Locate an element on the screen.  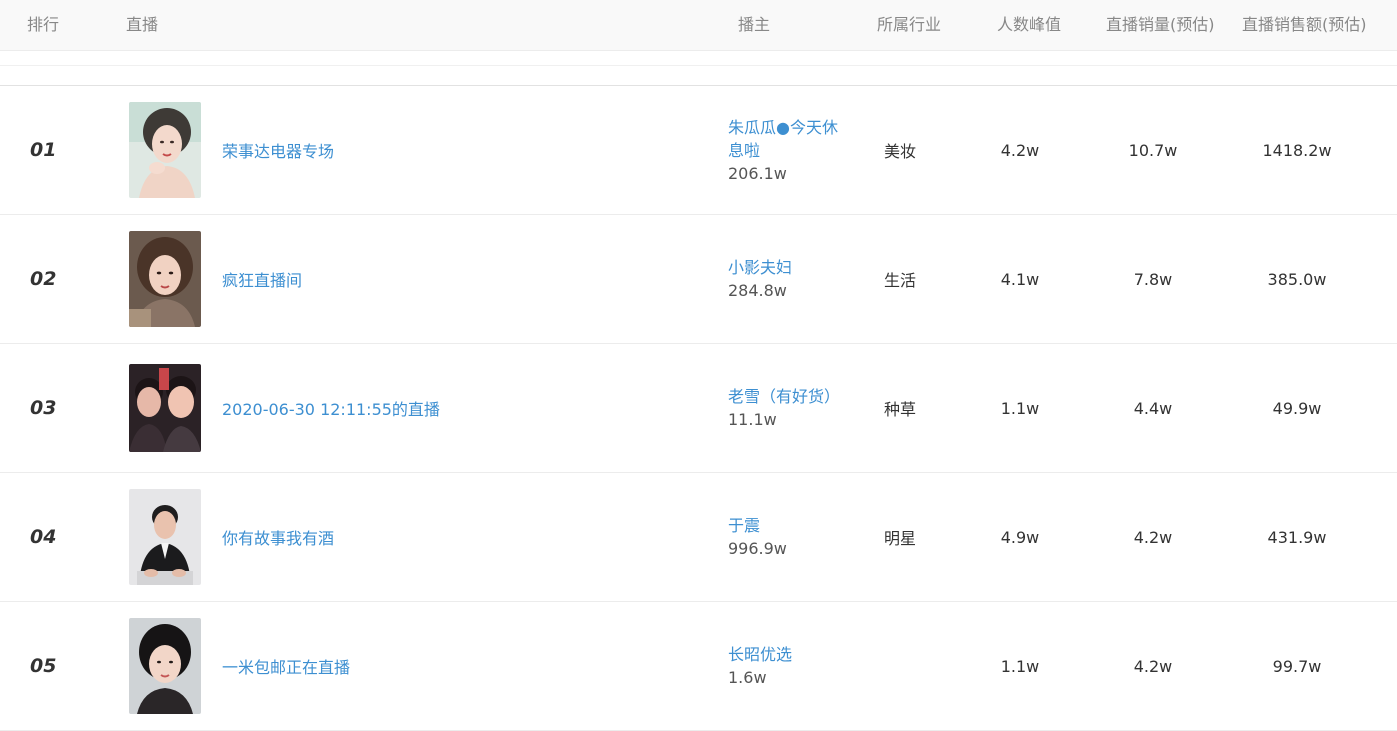
anchor-name-link: 于震 is located at coordinates (784, 525).